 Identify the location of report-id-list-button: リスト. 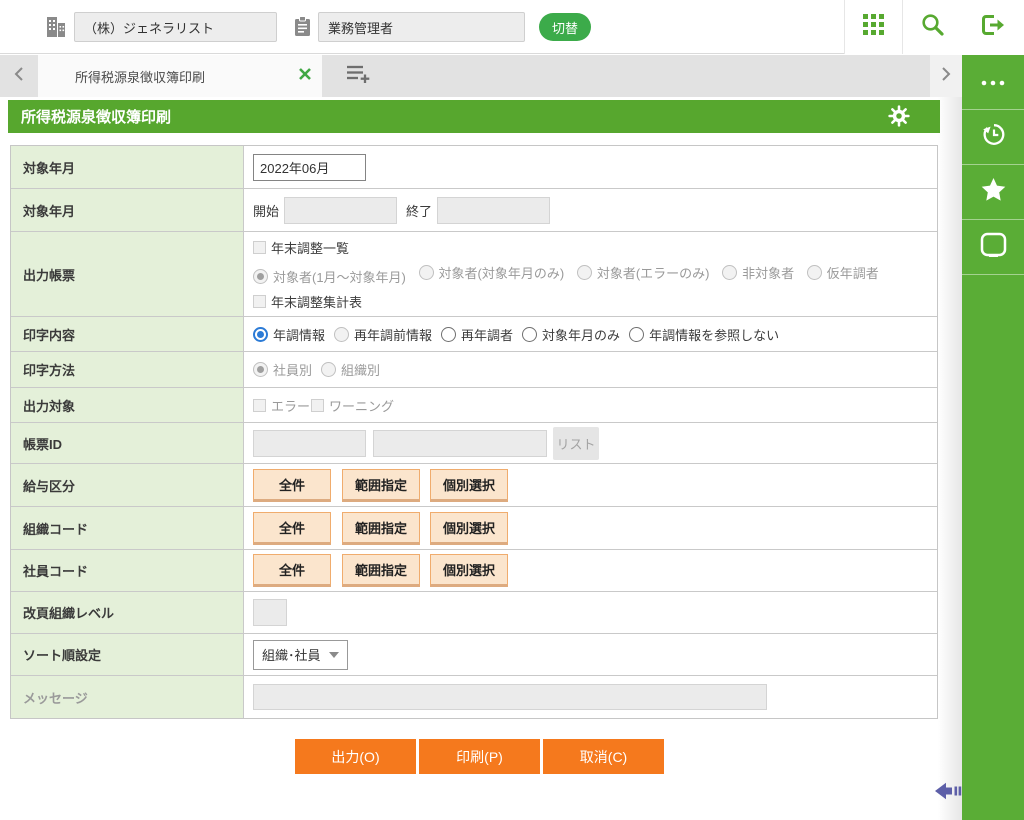
(576, 443).